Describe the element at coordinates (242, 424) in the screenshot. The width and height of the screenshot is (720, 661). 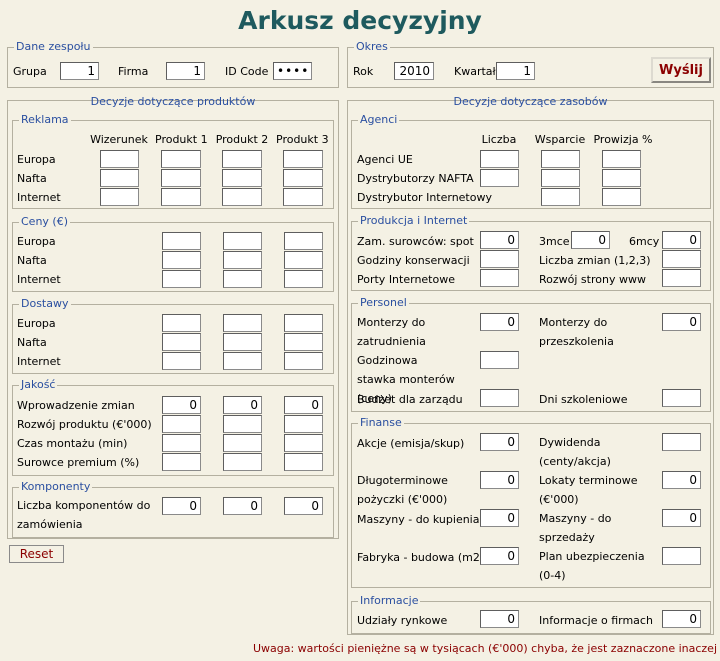
I see `rnd-p2-input` at that location.